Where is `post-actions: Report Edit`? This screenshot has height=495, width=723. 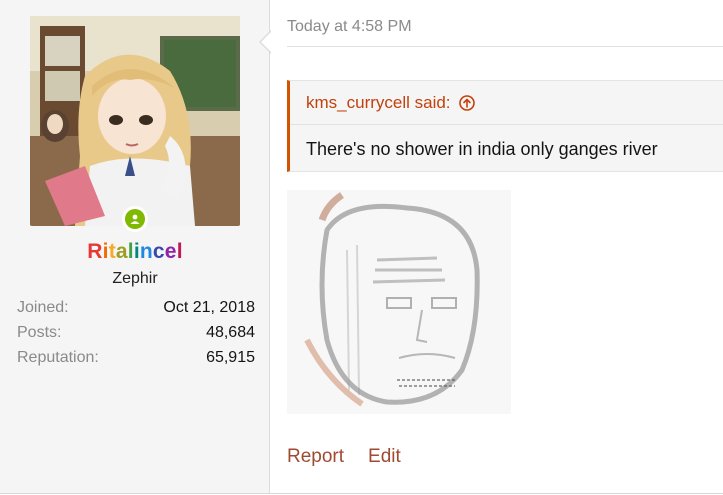
post-actions: Report Edit is located at coordinates (344, 457).